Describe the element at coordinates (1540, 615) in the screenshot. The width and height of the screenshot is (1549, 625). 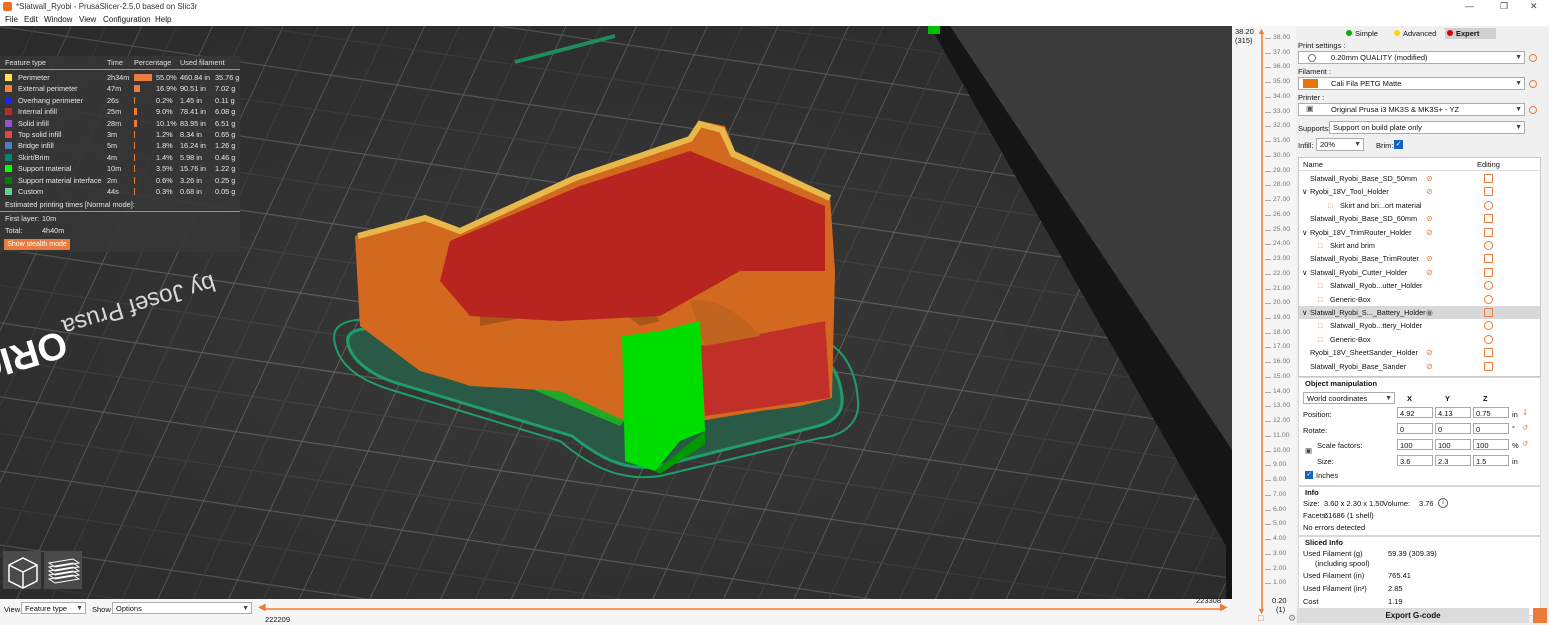
I see `export-device-icon` at that location.